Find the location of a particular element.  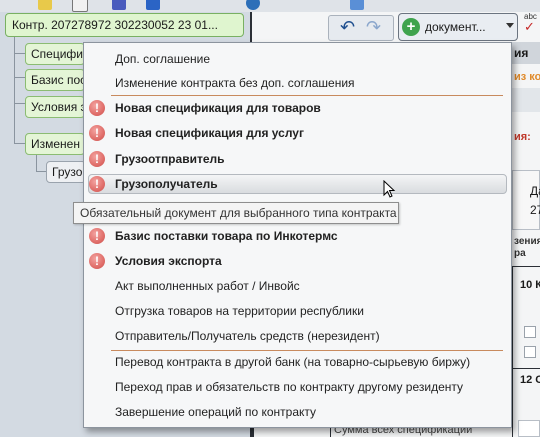

menu-item-incoterms: Базис поставки товара по Инкотермс is located at coordinates (226, 236).